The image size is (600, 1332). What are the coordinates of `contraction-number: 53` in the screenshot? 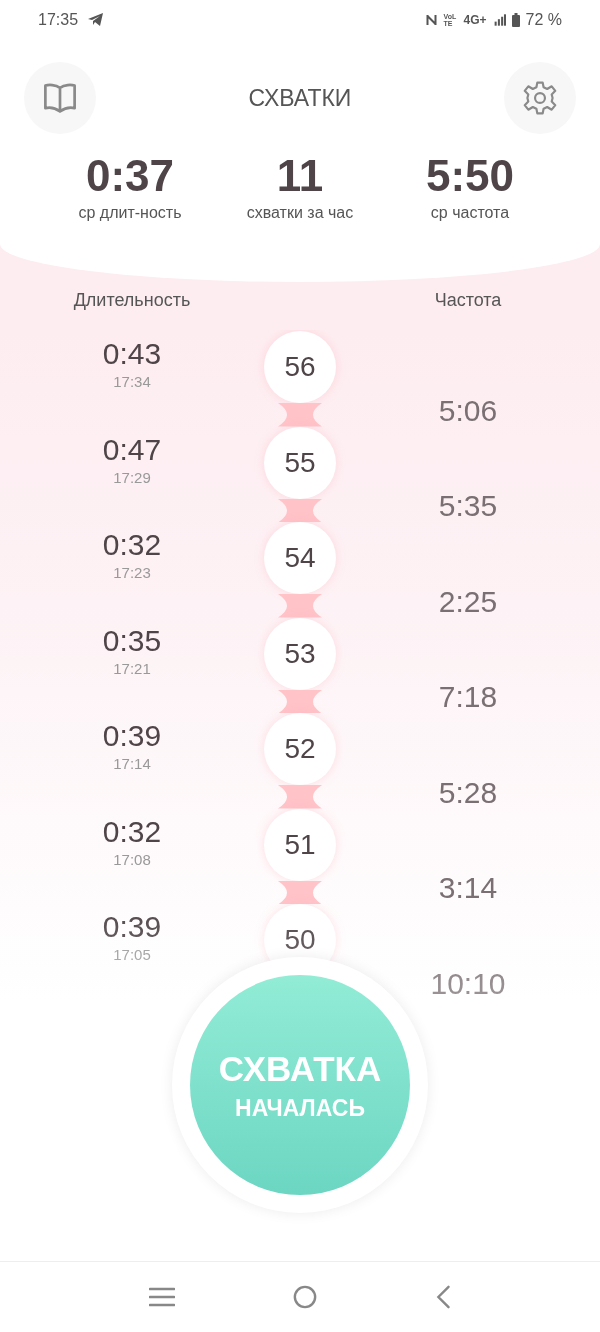 It's located at (300, 653).